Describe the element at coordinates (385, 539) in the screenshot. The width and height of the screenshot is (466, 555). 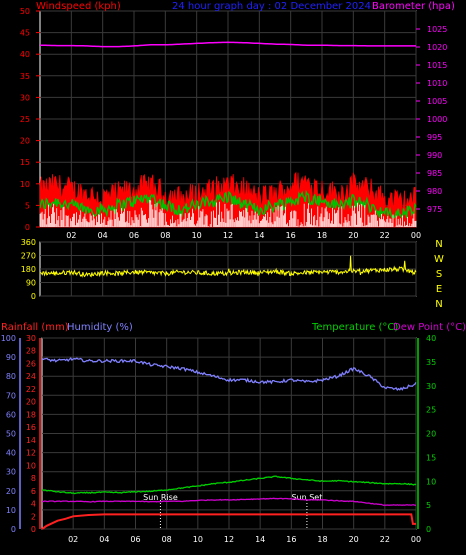
I see `temp-x-tick-label: 22` at that location.